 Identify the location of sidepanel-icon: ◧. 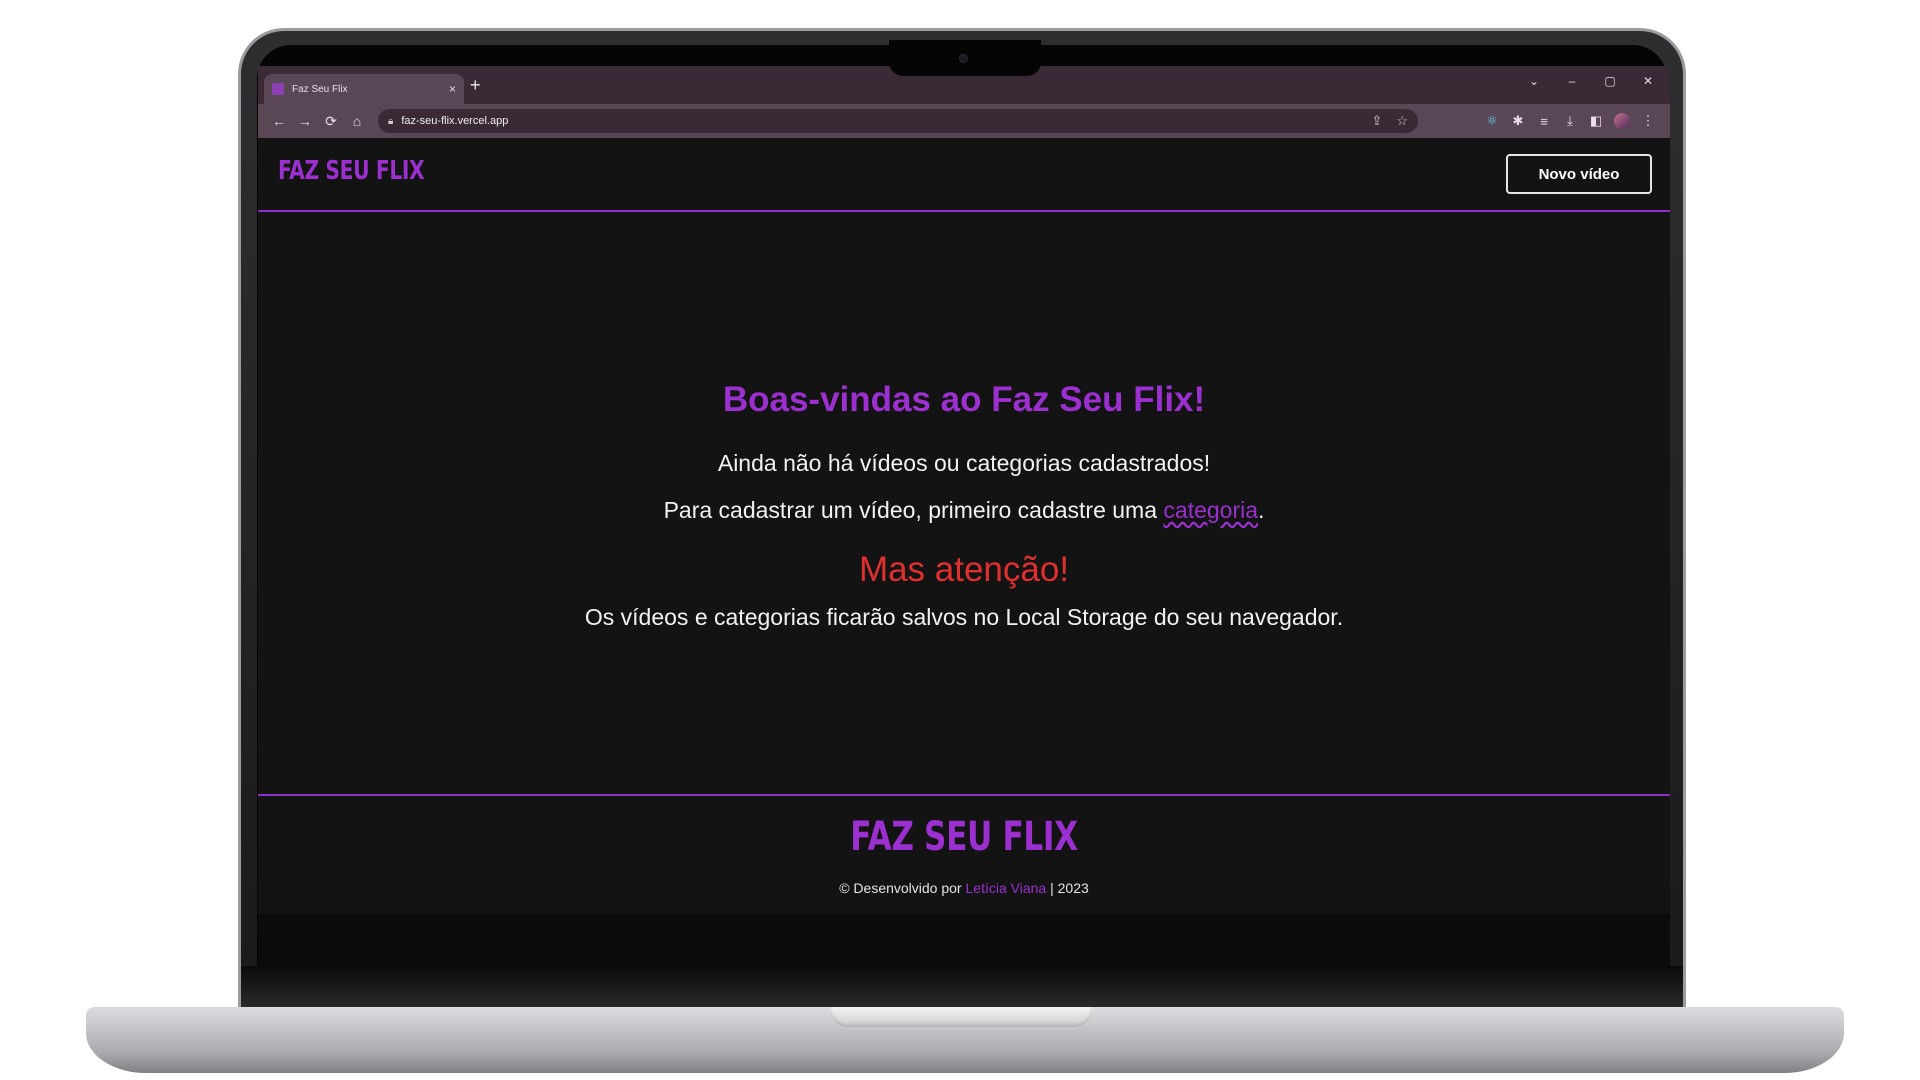
(1596, 121).